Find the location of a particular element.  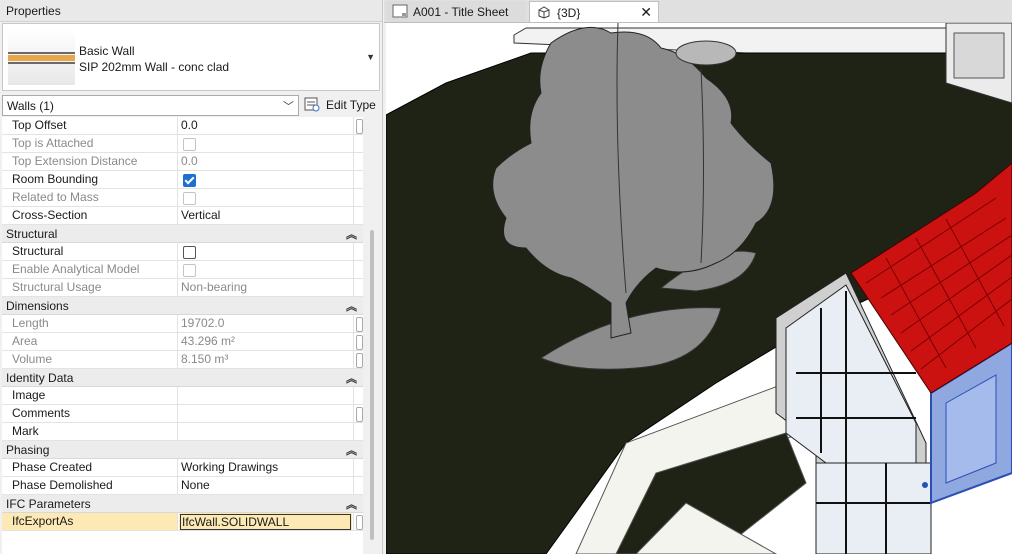

prop-name: Comments is located at coordinates (90, 413).